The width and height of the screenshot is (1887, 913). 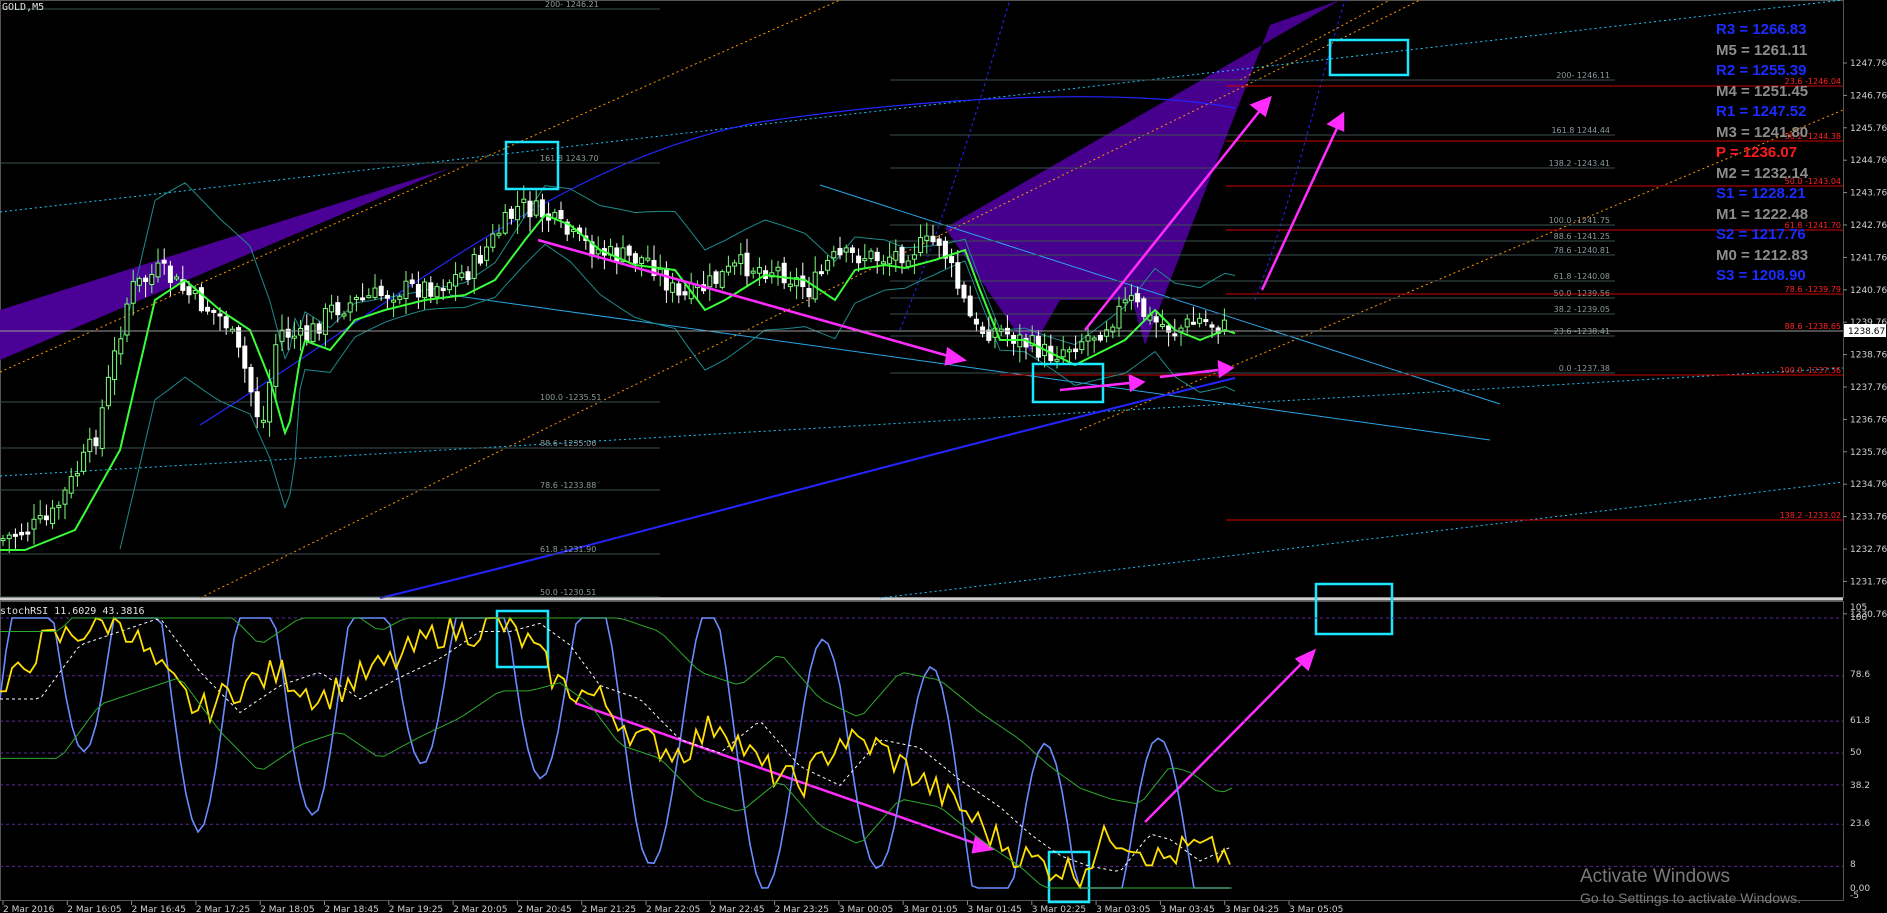 What do you see at coordinates (1582, 236) in the screenshot?
I see `fib-mid-label: 88.6 -1241.25` at bounding box center [1582, 236].